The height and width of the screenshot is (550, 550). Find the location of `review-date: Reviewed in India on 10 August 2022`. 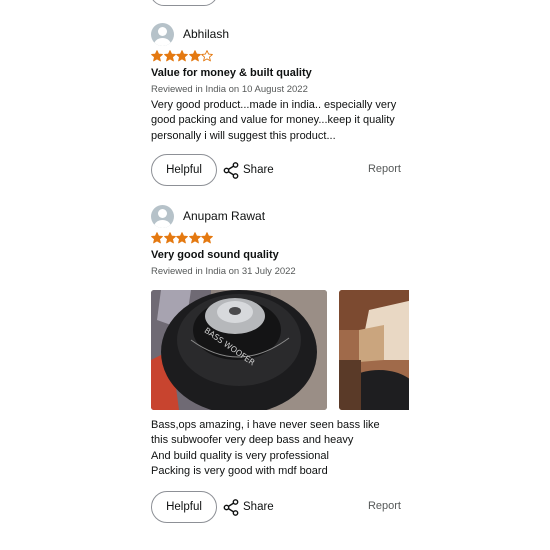

review-date: Reviewed in India on 10 August 2022 is located at coordinates (229, 89).